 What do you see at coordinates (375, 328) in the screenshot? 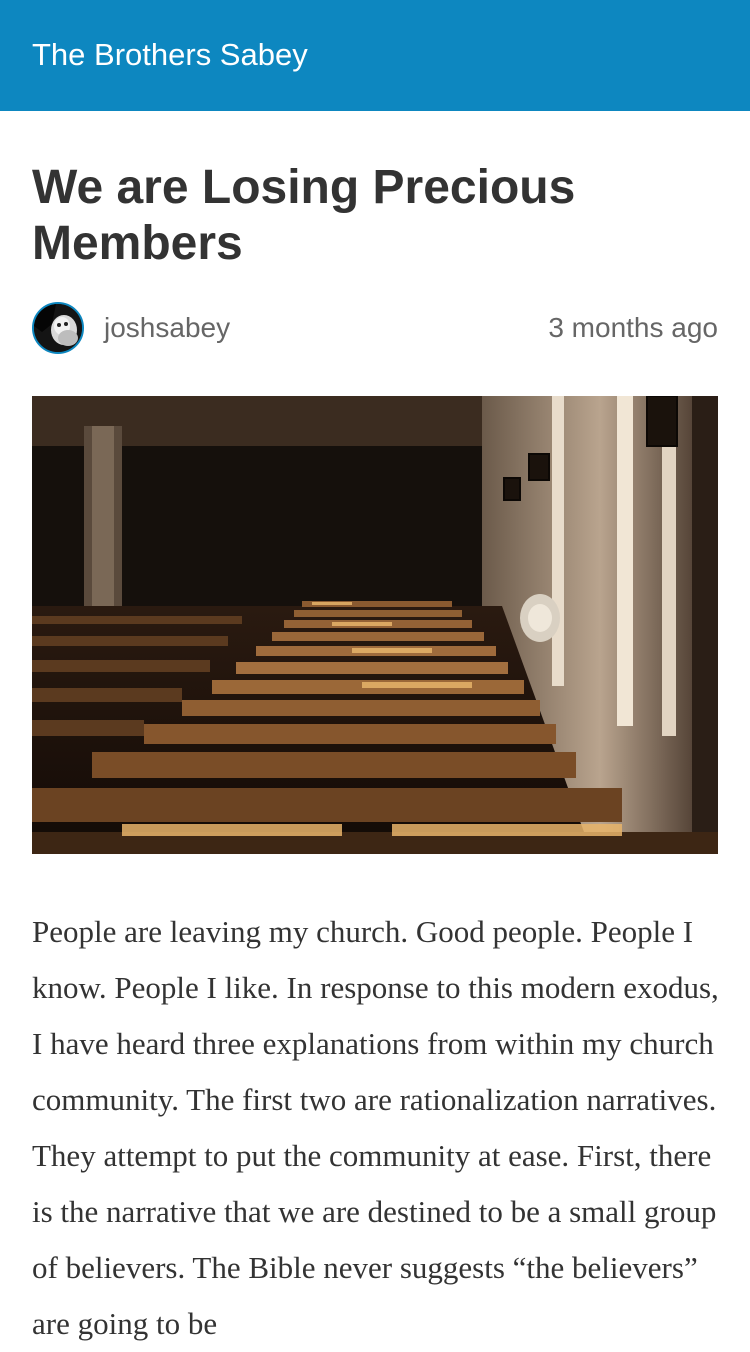
I see `post-meta: joshsabey 3 months ago` at bounding box center [375, 328].